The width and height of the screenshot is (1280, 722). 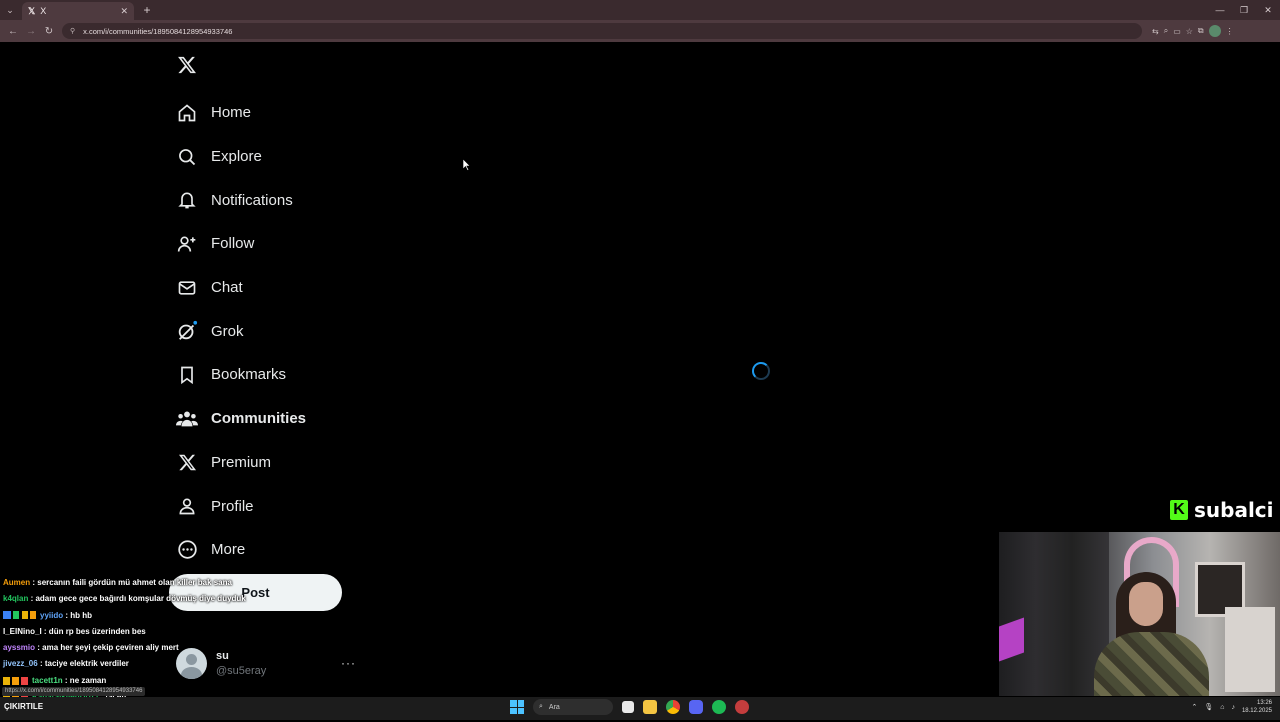 What do you see at coordinates (52, 615) in the screenshot?
I see `chat-username: yyiido` at bounding box center [52, 615].